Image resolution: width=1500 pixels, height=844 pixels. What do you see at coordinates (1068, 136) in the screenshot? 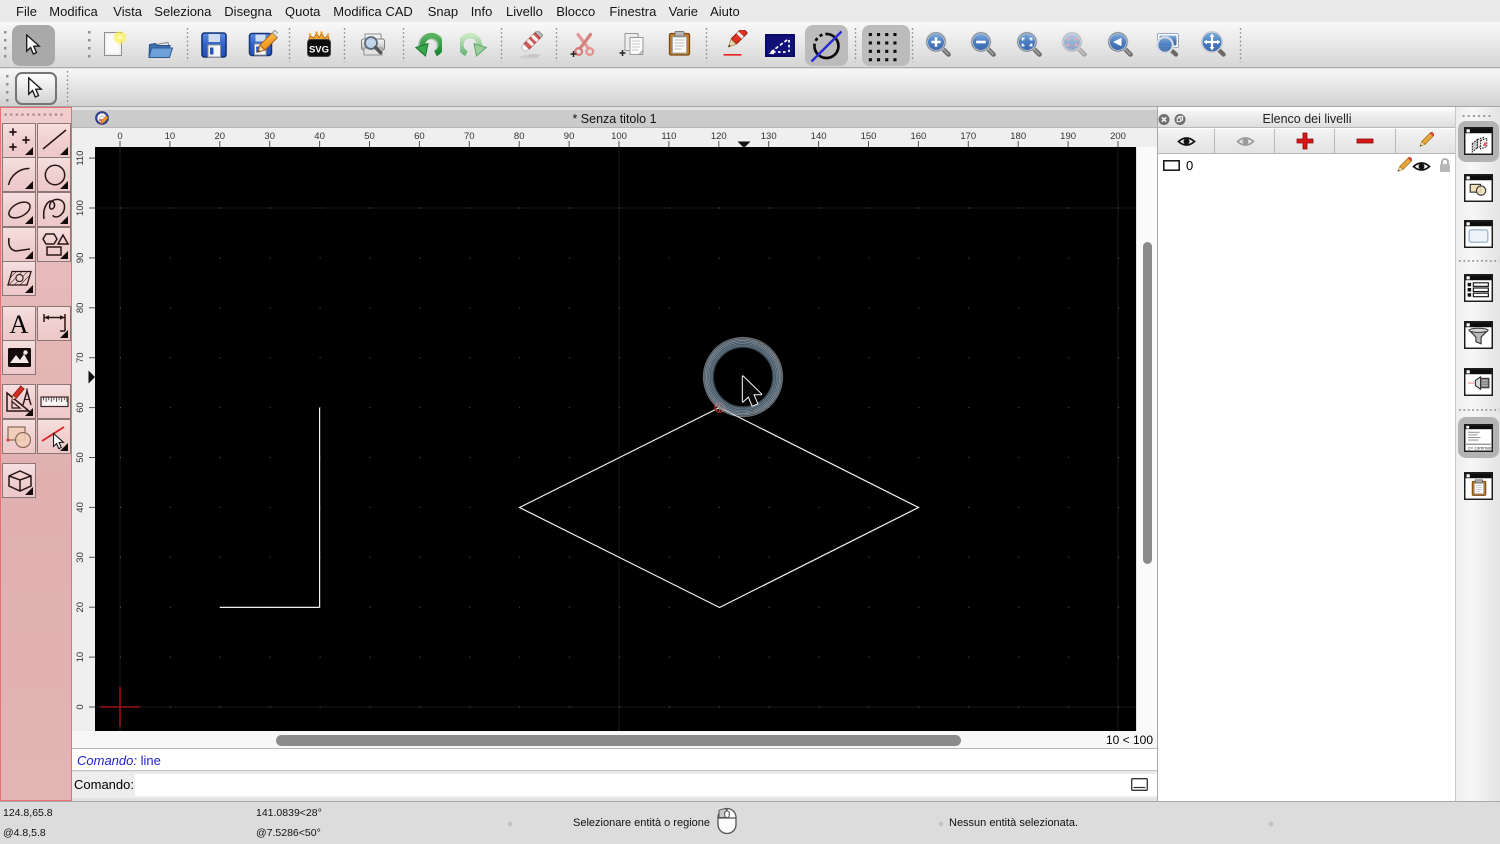
I see `svg-text: 190` at bounding box center [1068, 136].